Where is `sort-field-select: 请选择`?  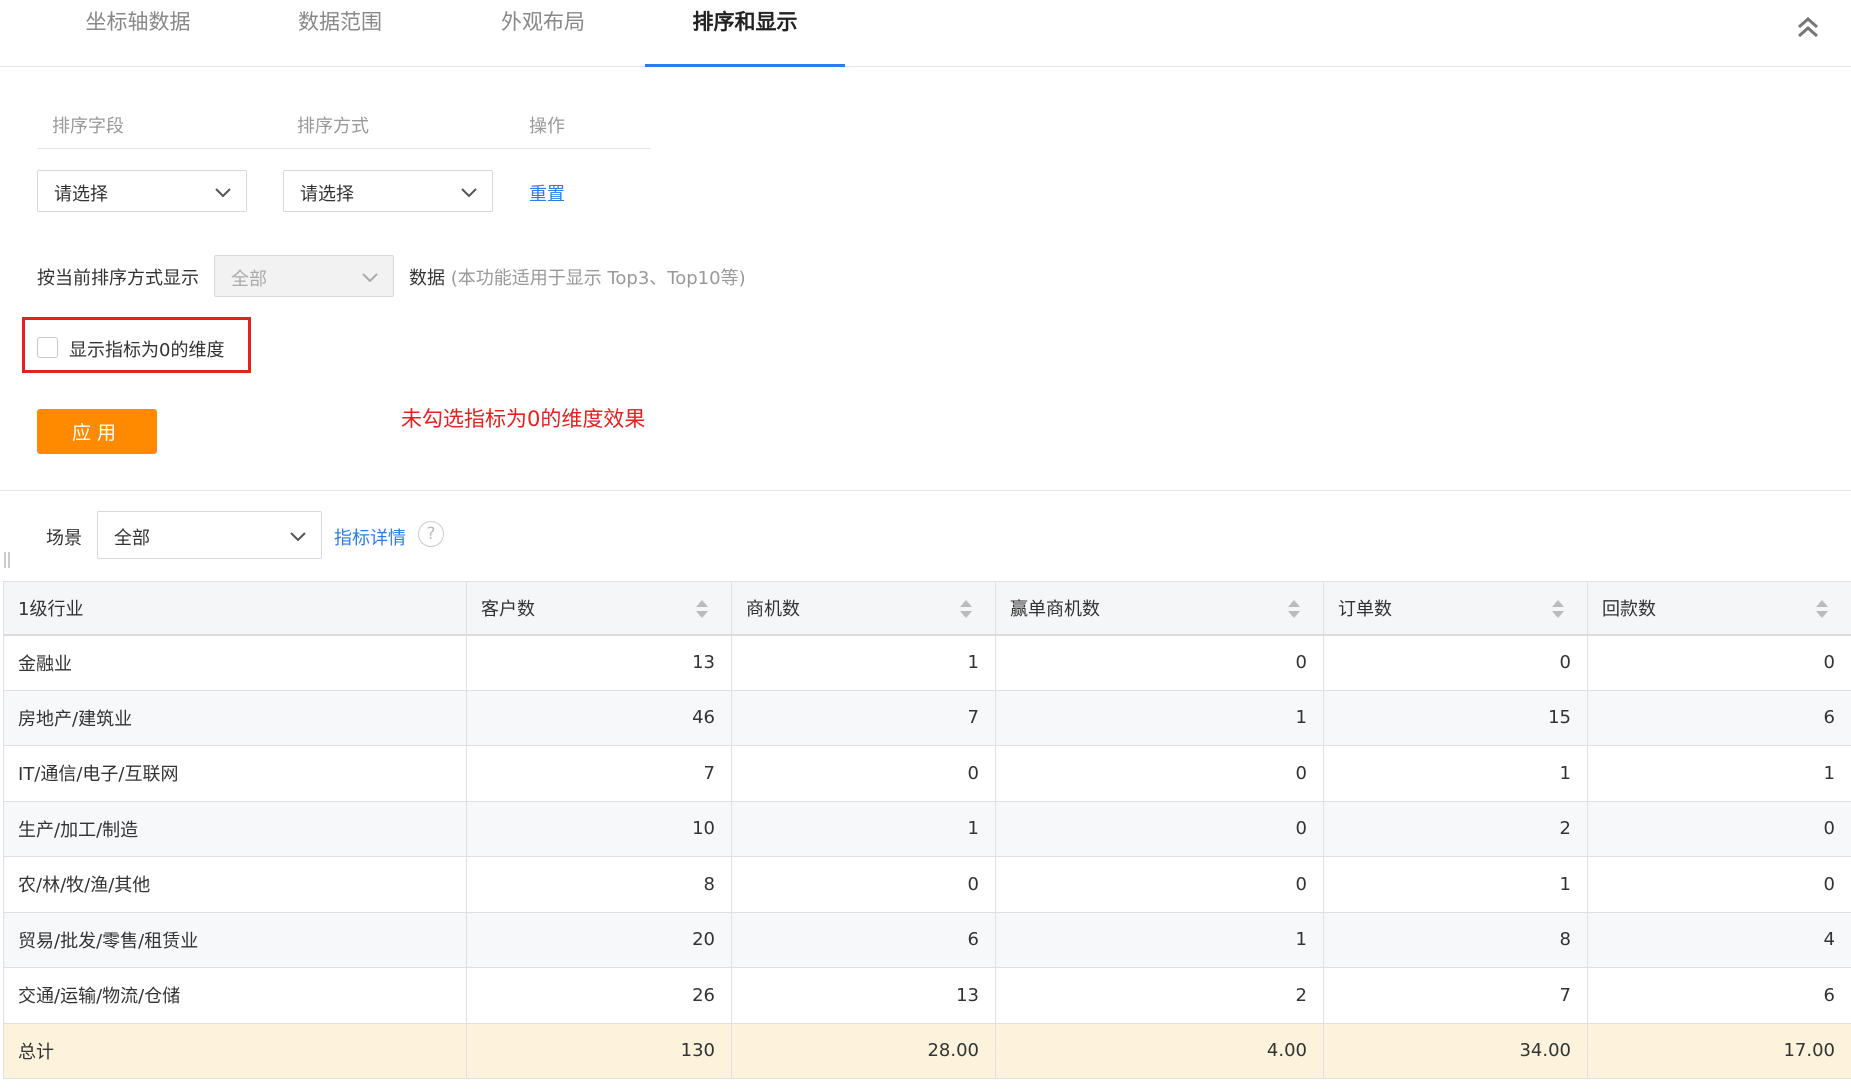 sort-field-select: 请选择 is located at coordinates (142, 191).